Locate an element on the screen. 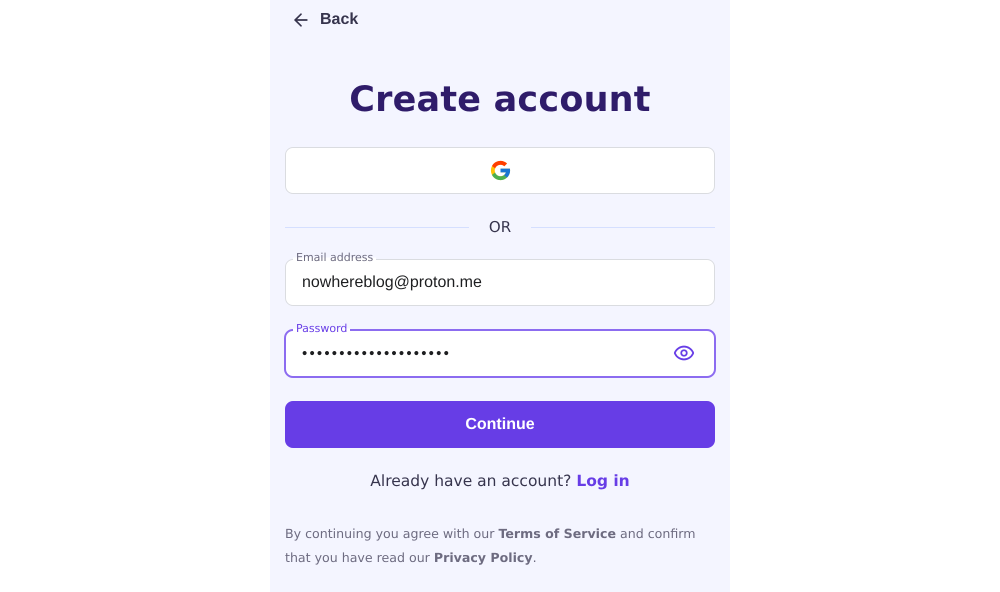 This screenshot has width=1000, height=592. field-label: Email address is located at coordinates (334, 257).